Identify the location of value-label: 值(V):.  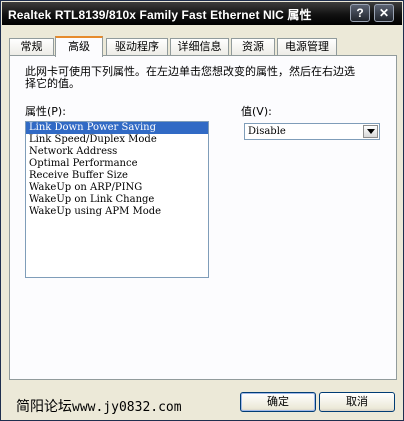
(256, 111).